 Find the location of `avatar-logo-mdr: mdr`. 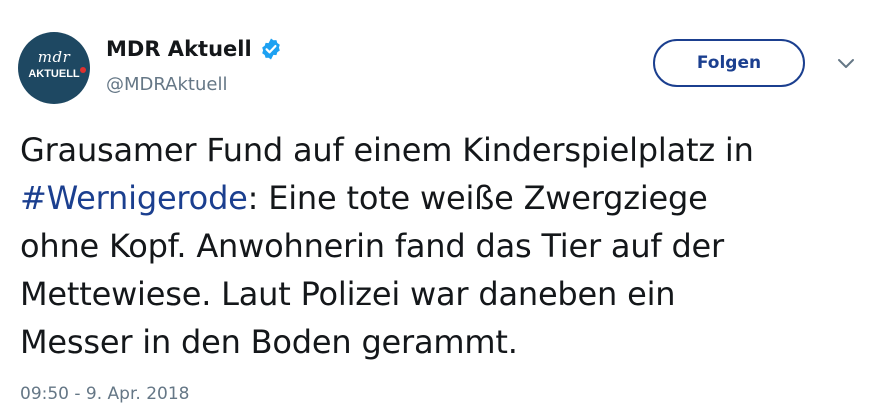

avatar-logo-mdr: mdr is located at coordinates (54, 57).